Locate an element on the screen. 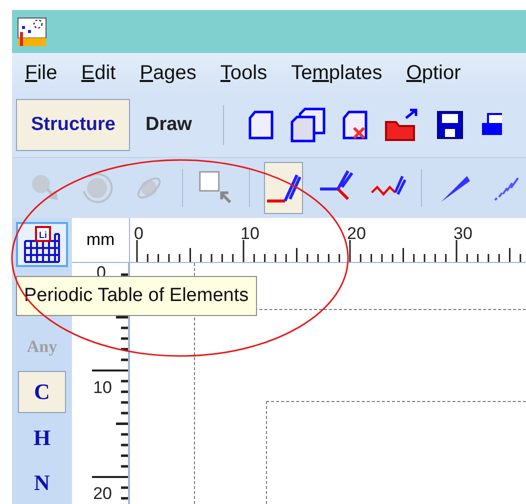  menu-item: Edit is located at coordinates (98, 73).